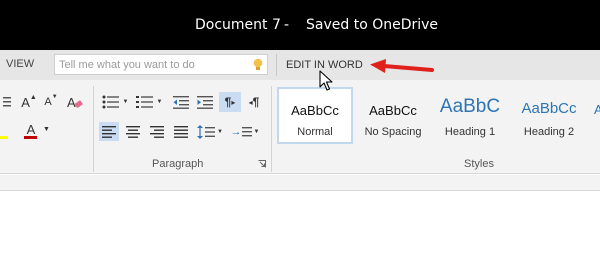  I want to click on justify-icon, so click(181, 131).